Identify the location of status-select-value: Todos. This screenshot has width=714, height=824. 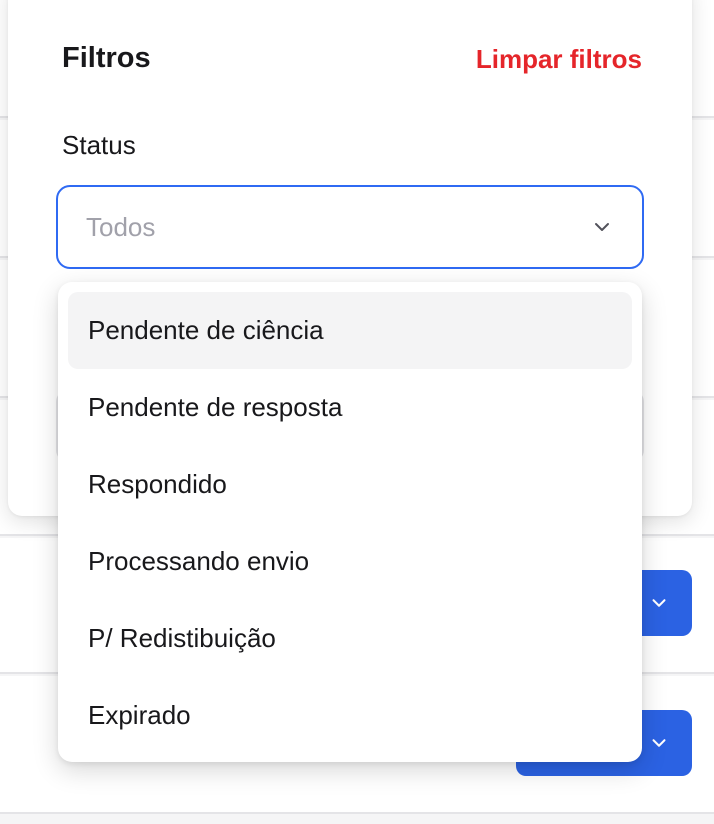
(121, 226).